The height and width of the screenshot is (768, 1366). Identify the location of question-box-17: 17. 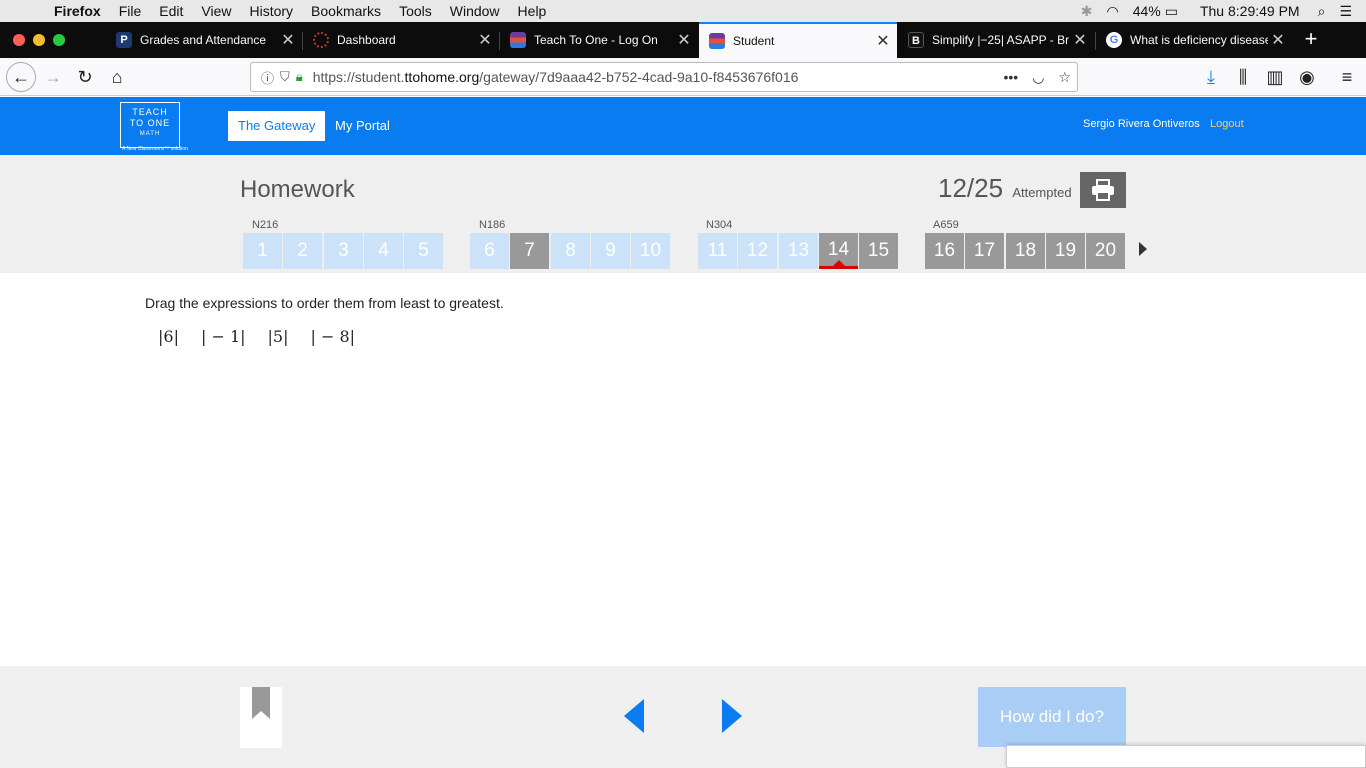
(984, 251).